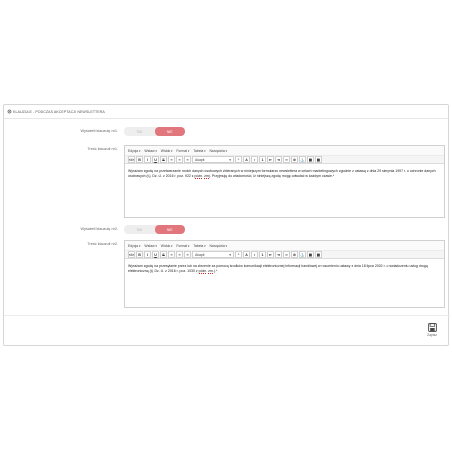  What do you see at coordinates (99, 131) in the screenshot?
I see `clause-1-show-label: Wyświetl klauzulę nr1.` at bounding box center [99, 131].